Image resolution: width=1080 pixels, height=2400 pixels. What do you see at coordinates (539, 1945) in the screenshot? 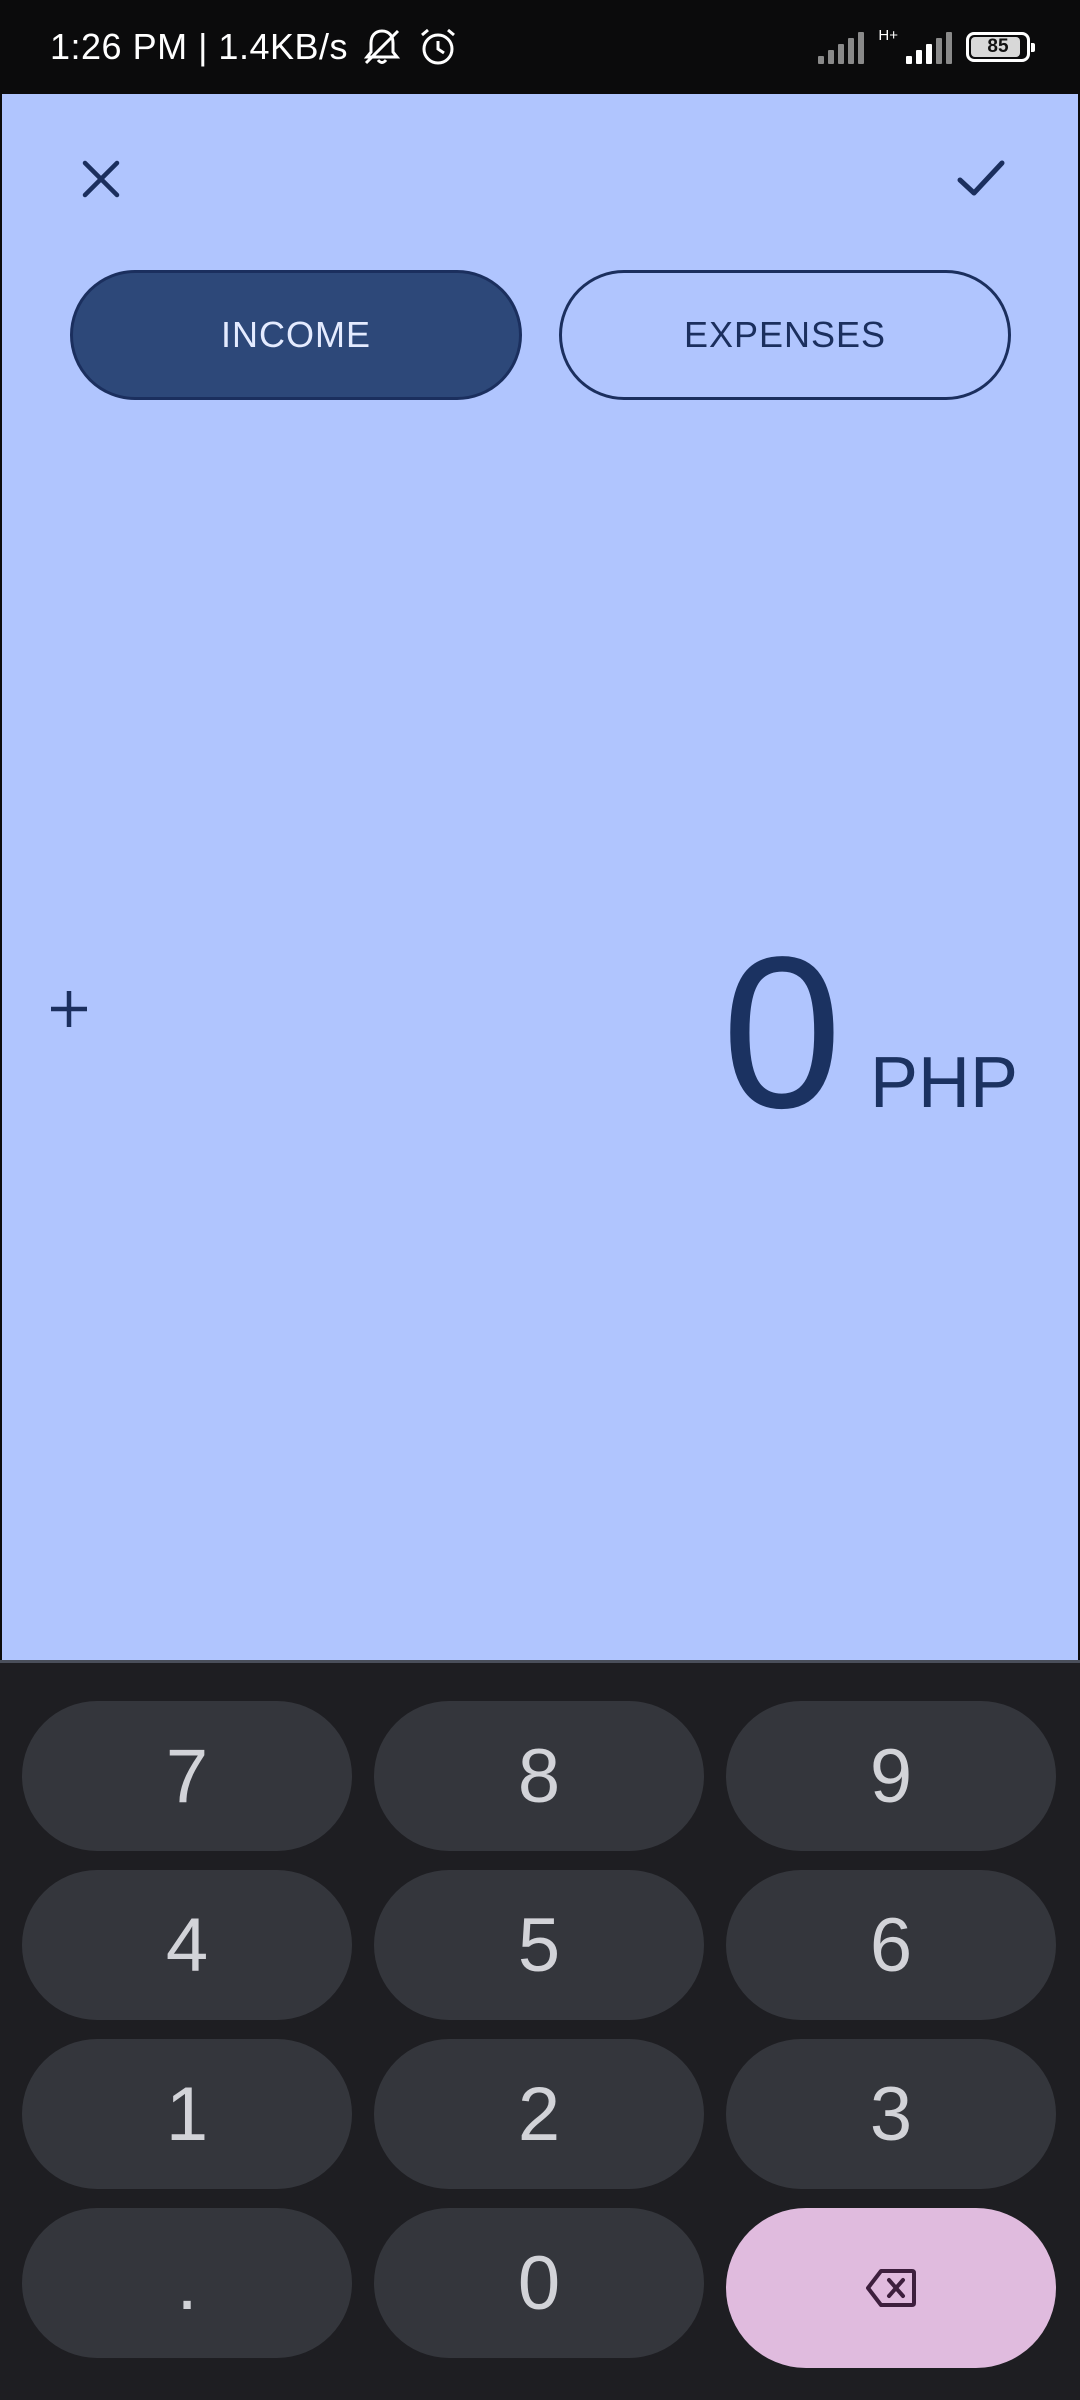
I see `key-5: 5` at bounding box center [539, 1945].